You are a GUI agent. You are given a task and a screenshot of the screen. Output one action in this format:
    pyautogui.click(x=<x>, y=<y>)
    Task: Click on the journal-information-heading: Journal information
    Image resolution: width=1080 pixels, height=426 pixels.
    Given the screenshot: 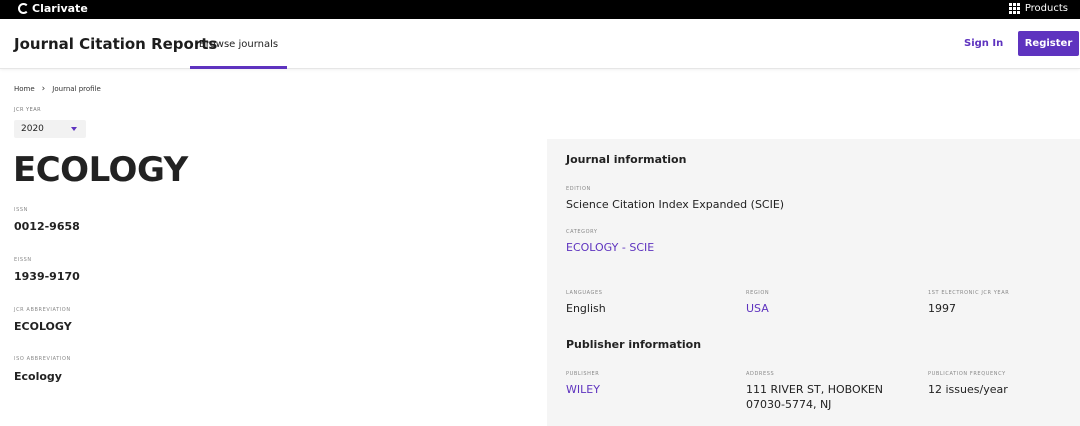 What is the action you would take?
    pyautogui.click(x=626, y=159)
    